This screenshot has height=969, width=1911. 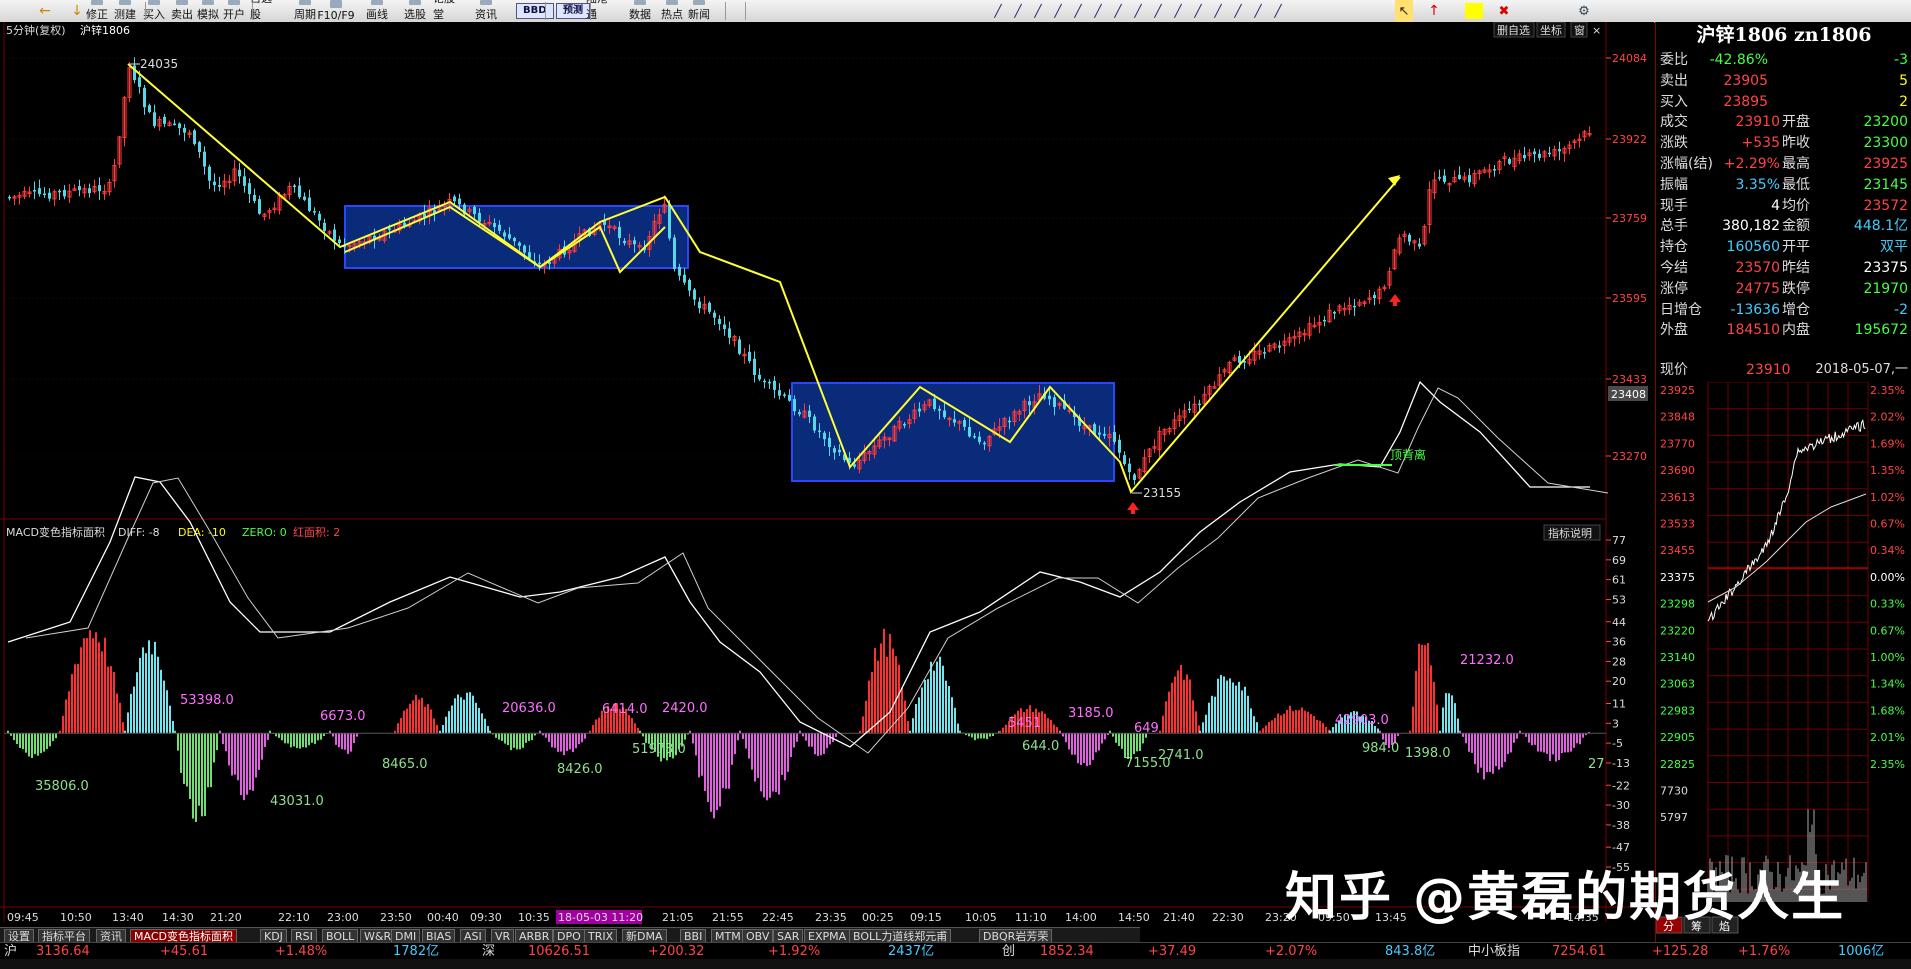 What do you see at coordinates (1887, 443) in the screenshot?
I see `mini-right-tick: 1.69%` at bounding box center [1887, 443].